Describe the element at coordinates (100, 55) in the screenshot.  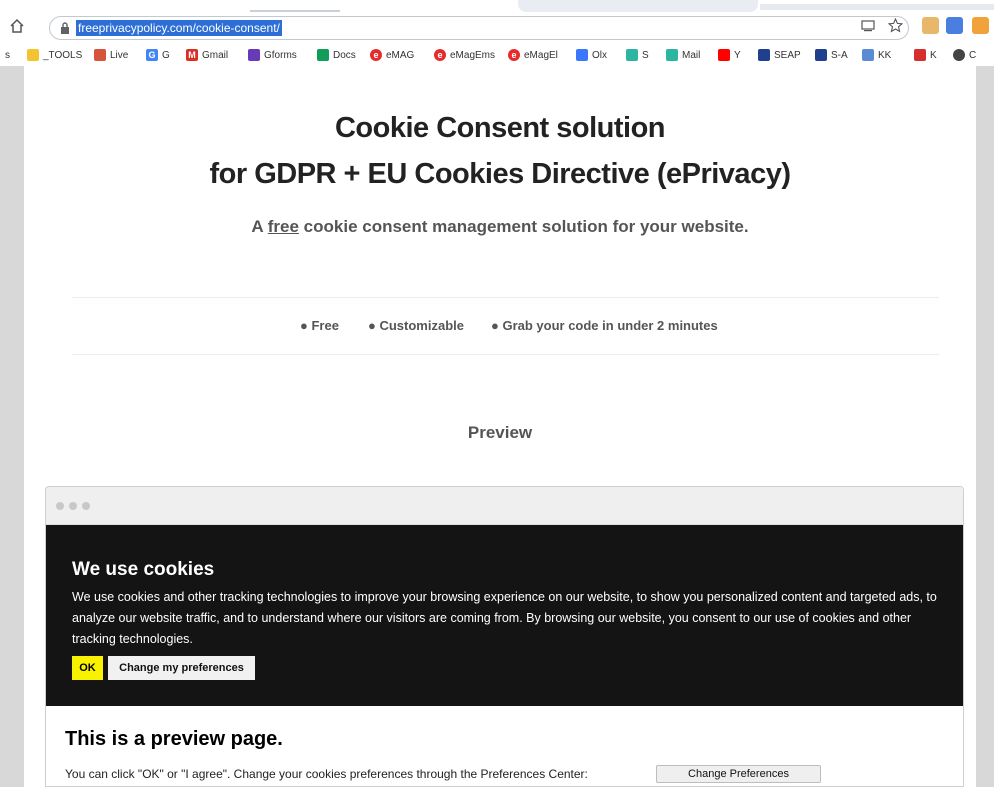
I see `live-icon` at that location.